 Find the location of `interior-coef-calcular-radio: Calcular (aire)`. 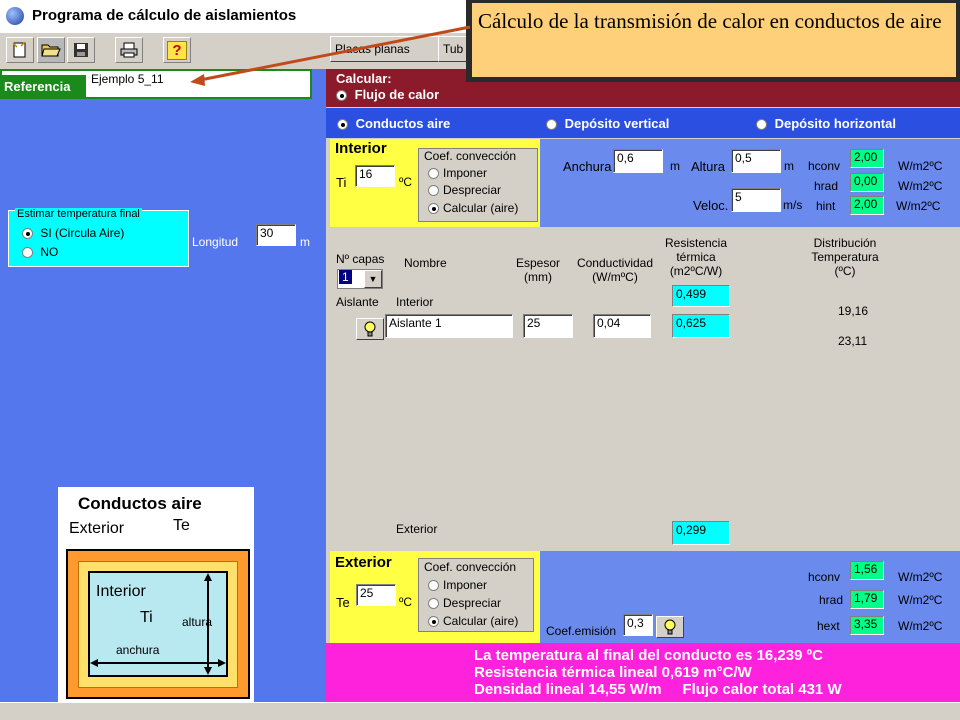

interior-coef-calcular-radio: Calcular (aire) is located at coordinates (473, 208).